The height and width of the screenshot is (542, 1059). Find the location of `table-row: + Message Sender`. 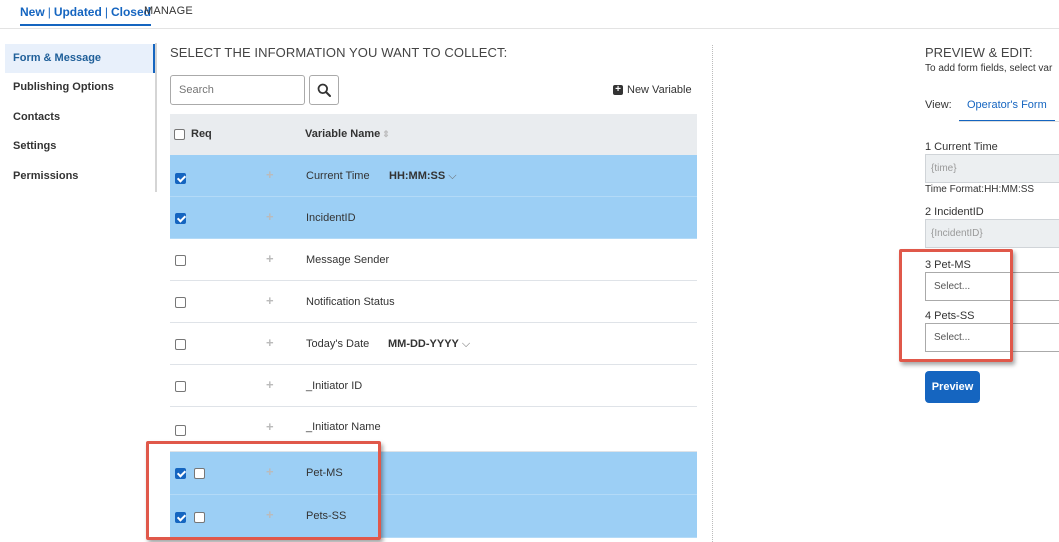

table-row: + Message Sender is located at coordinates (433, 260).